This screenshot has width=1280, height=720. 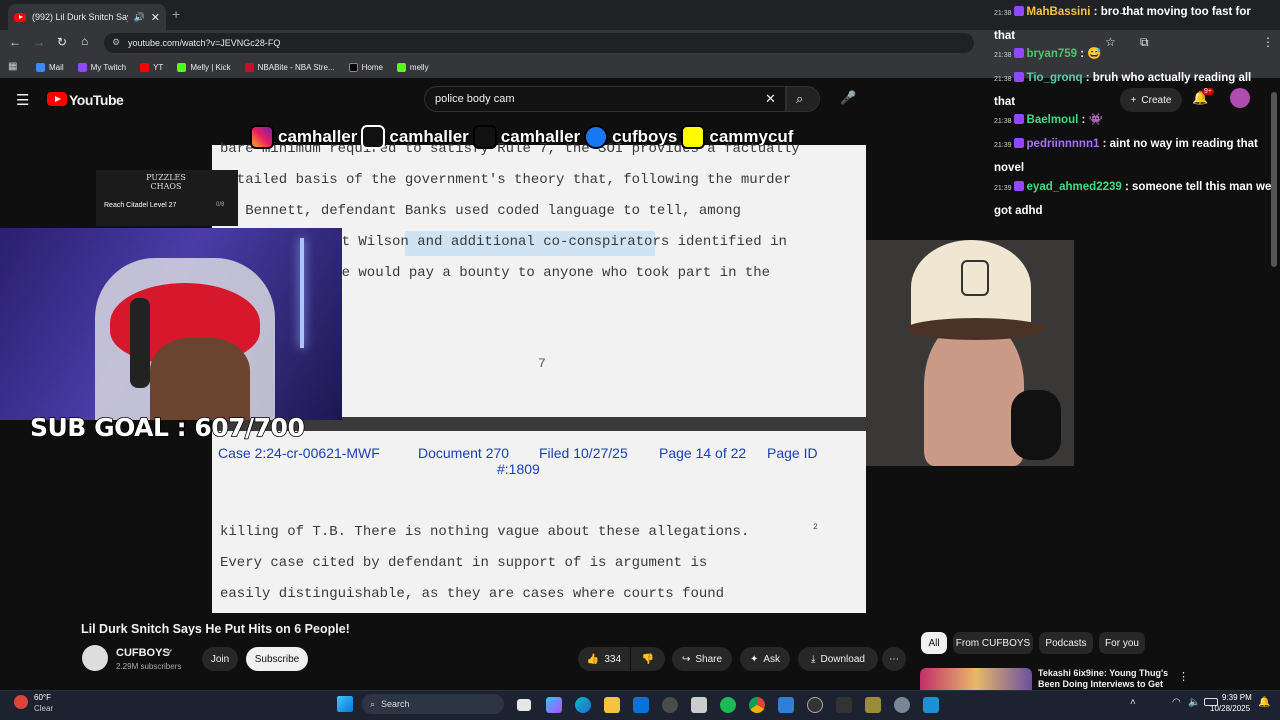 I want to click on bookmark-melly: melly, so click(x=412, y=67).